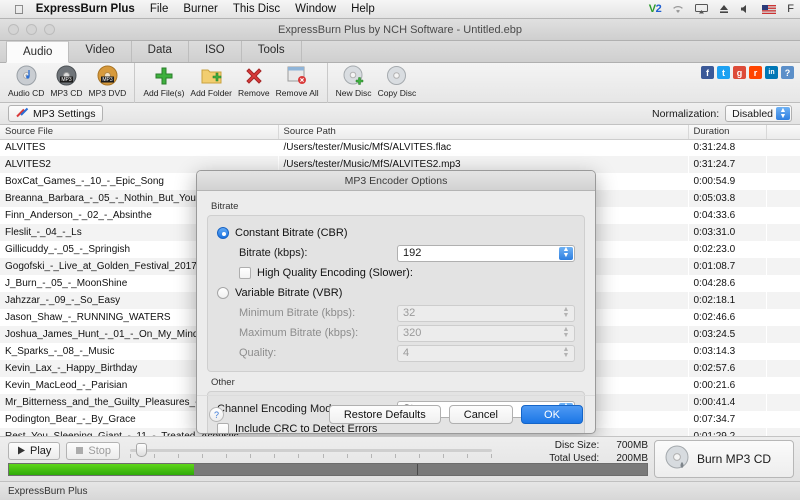 The height and width of the screenshot is (500, 800). What do you see at coordinates (159, 9) in the screenshot?
I see `menu-item-file: File` at bounding box center [159, 9].